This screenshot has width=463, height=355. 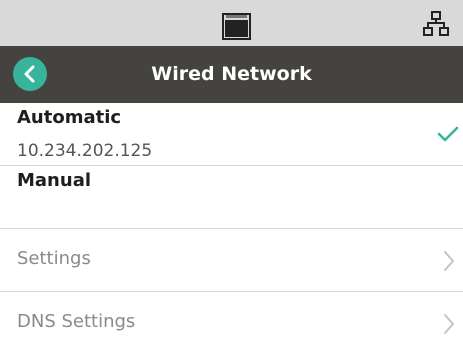 I want to click on check-icon, so click(x=448, y=134).